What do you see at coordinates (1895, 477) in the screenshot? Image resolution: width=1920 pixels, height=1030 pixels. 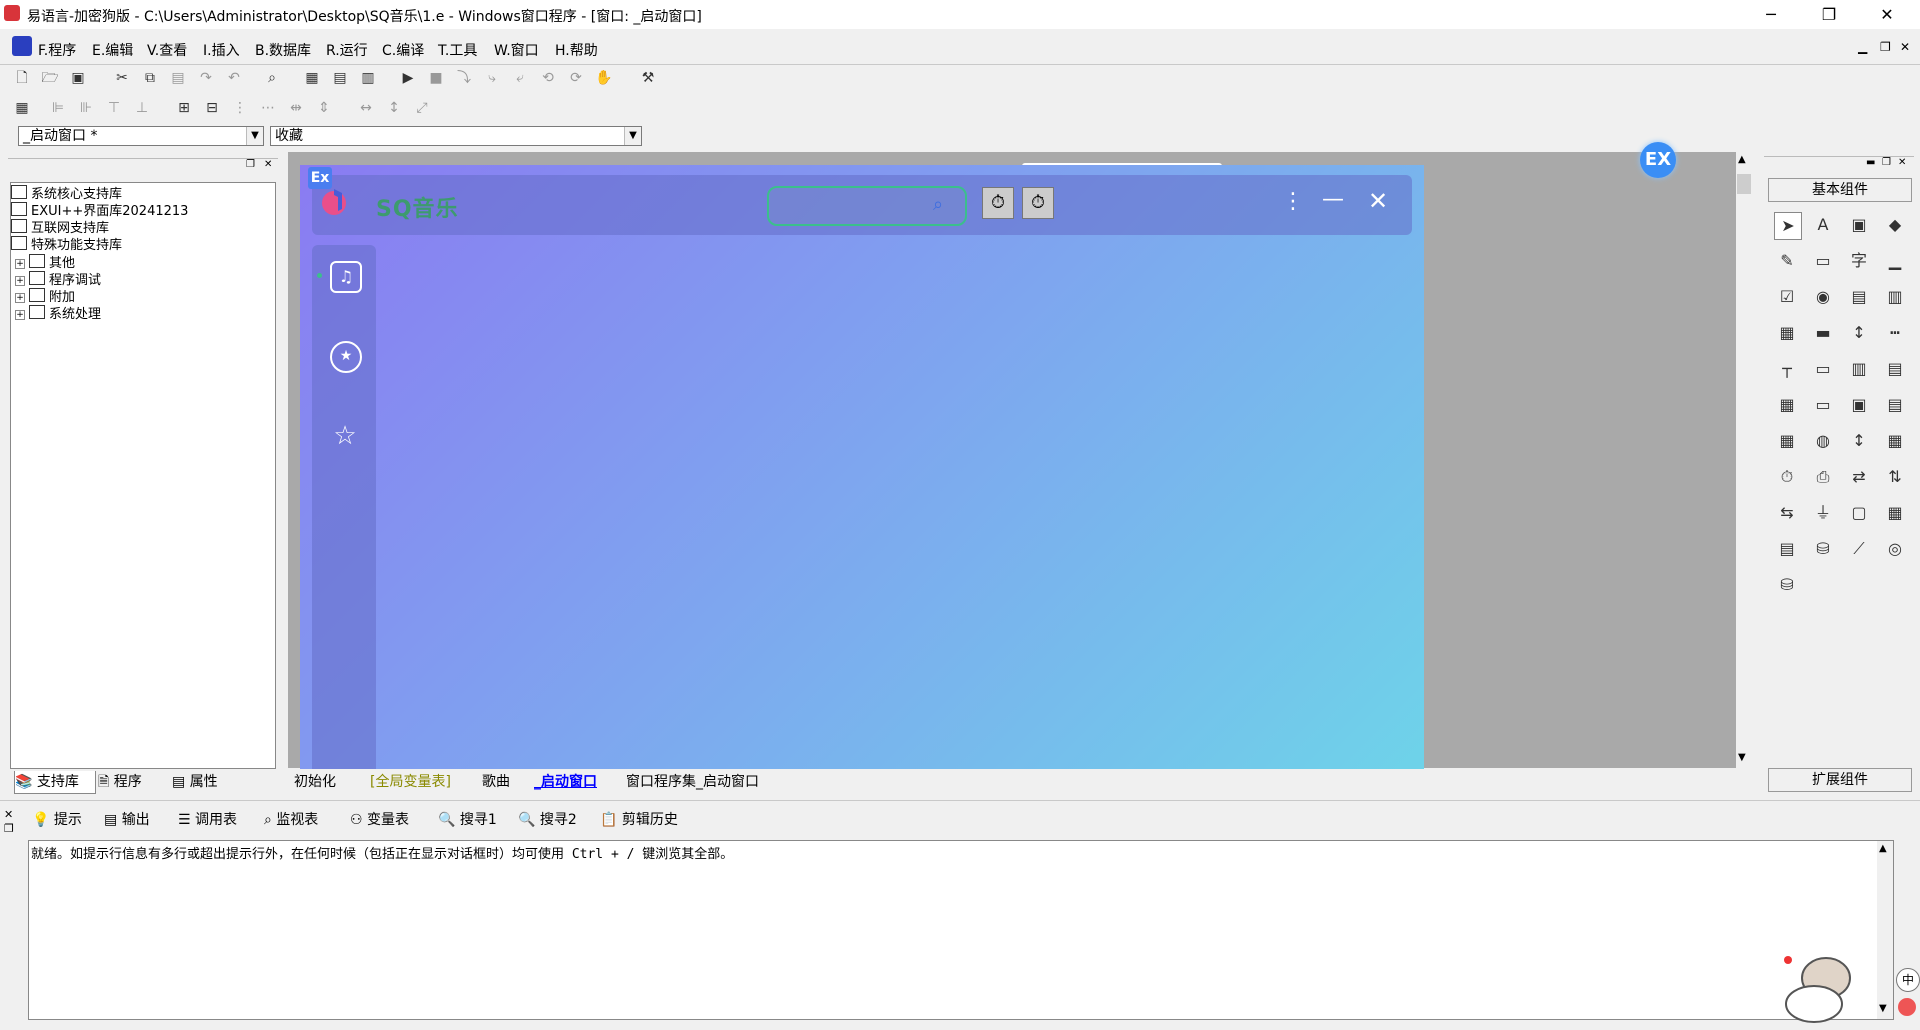 I see `transfer-b-icon: ⇅` at bounding box center [1895, 477].